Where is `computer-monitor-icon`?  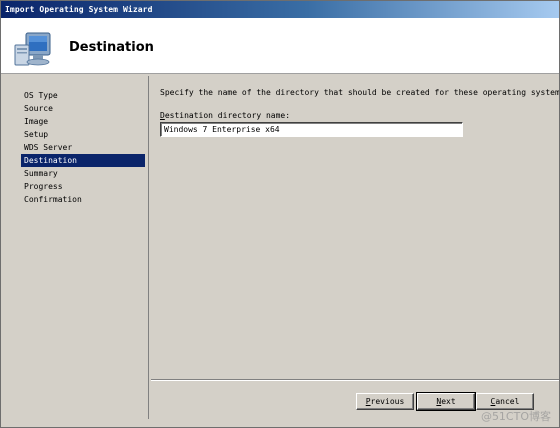
computer-monitor-icon is located at coordinates (32, 49).